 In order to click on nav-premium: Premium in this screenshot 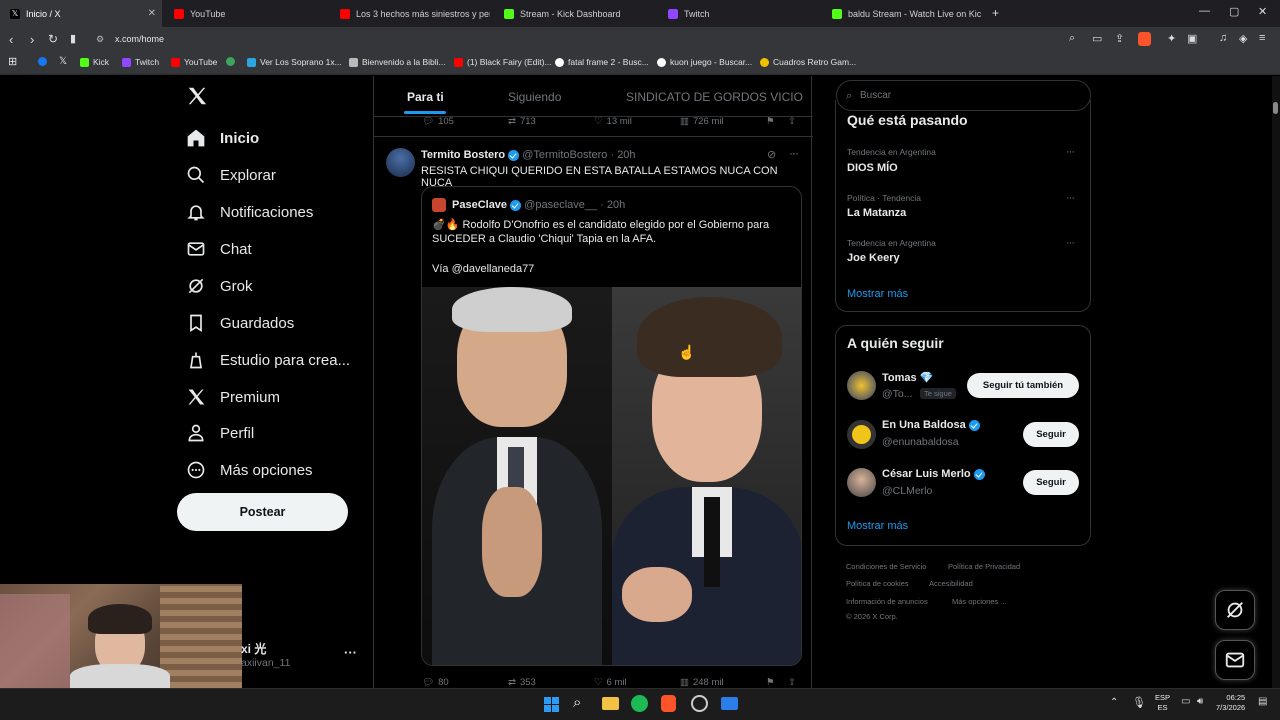, I will do `click(233, 397)`.